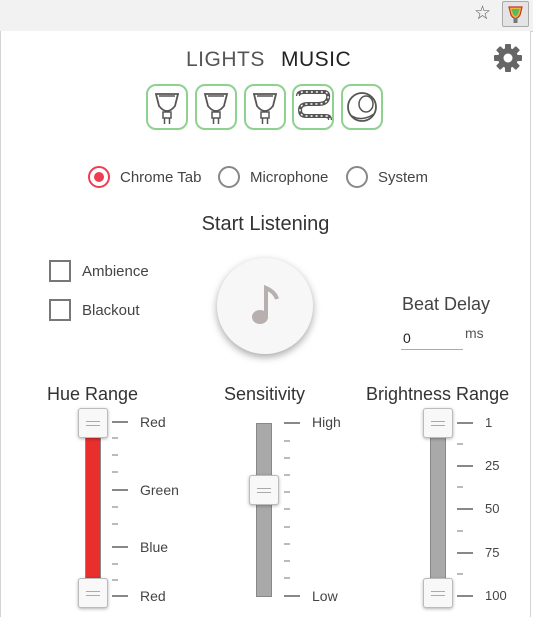 This screenshot has width=533, height=617. I want to click on source-option-system: System, so click(387, 177).